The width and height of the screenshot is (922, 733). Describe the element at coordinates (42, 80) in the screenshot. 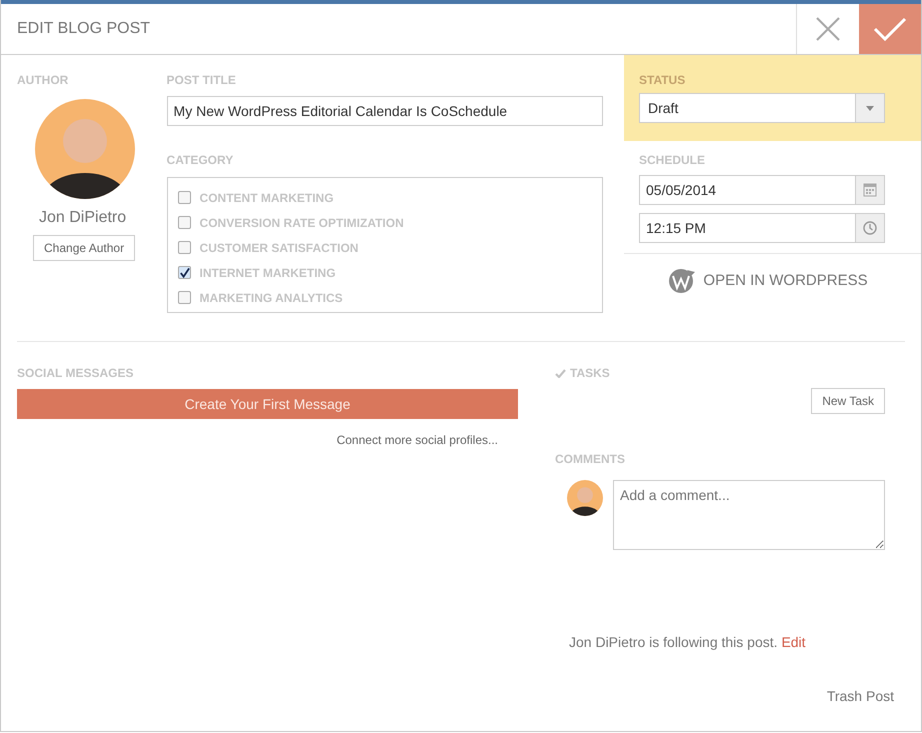

I see `author-label: AUTHOR` at that location.